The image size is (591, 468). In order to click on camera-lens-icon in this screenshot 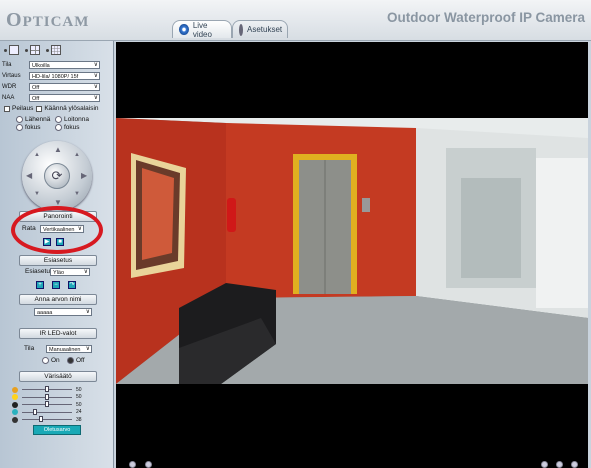, I will do `click(184, 29)`.